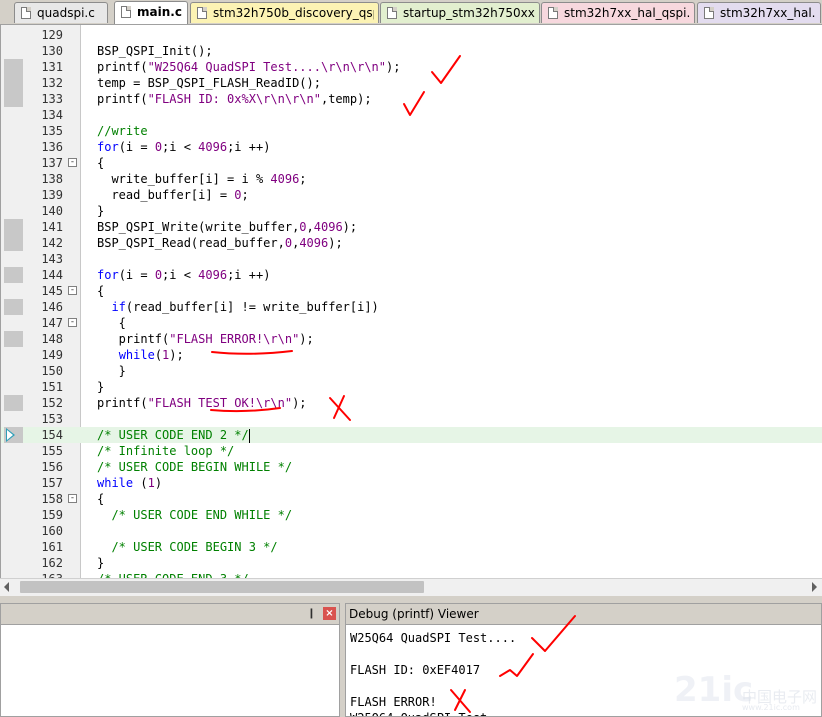  I want to click on line-number: 163, so click(43, 574).